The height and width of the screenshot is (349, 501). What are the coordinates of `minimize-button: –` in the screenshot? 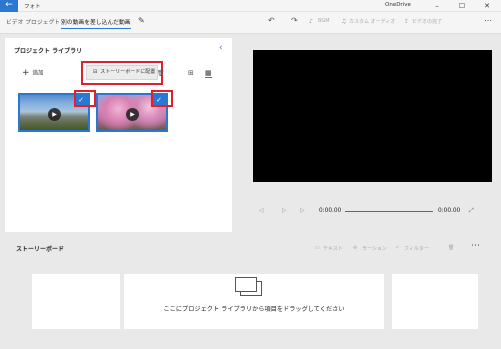 It's located at (437, 6).